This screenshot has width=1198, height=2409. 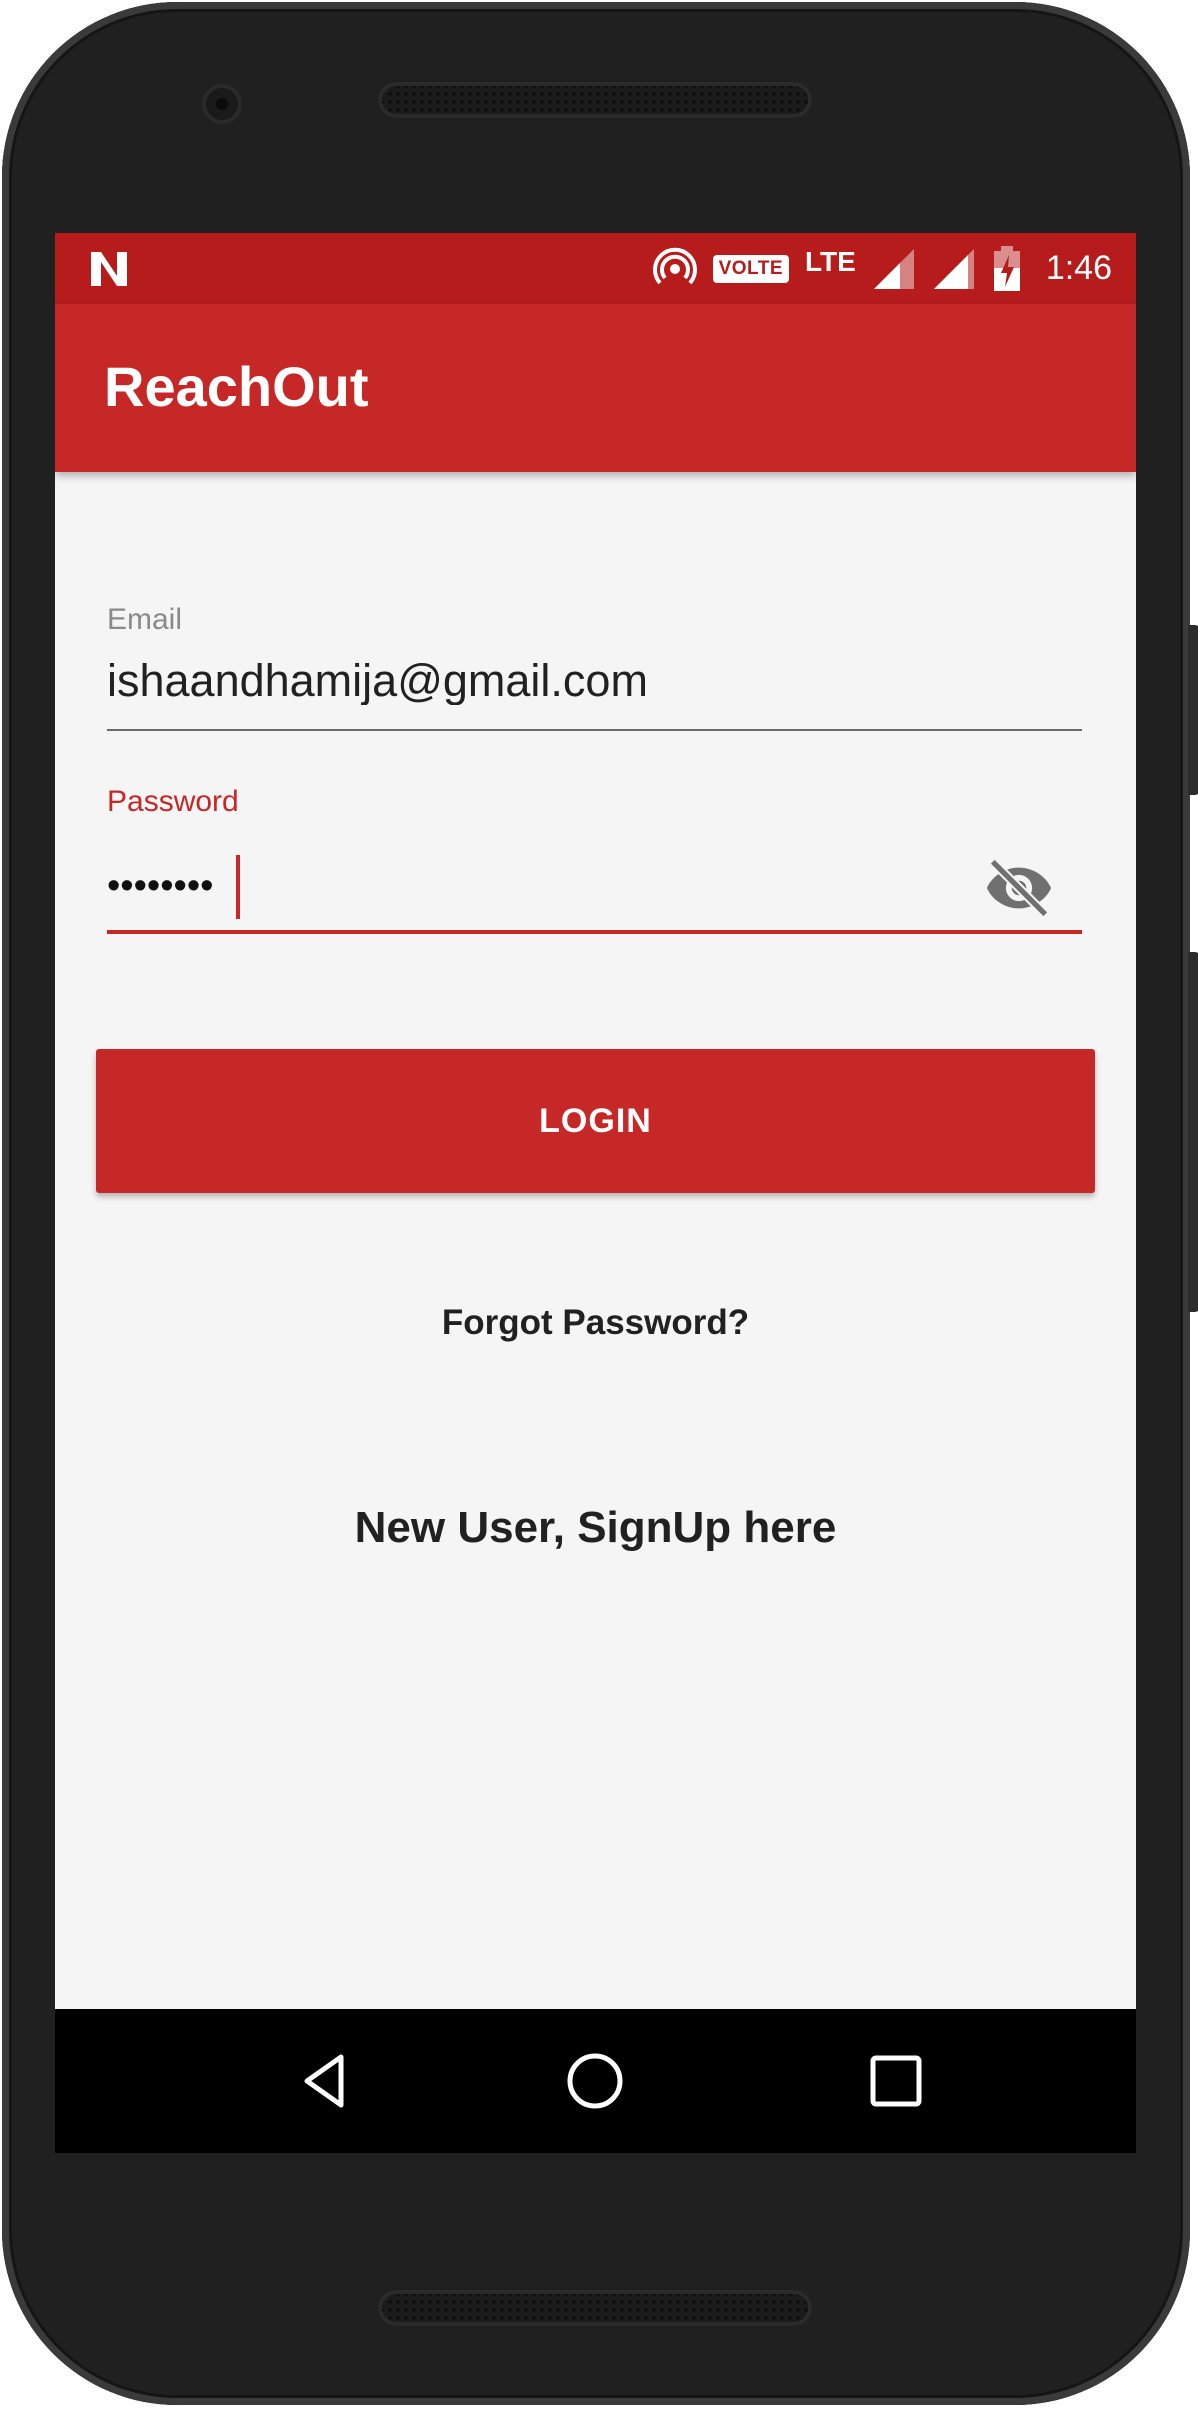 I want to click on power-button, so click(x=1193, y=710).